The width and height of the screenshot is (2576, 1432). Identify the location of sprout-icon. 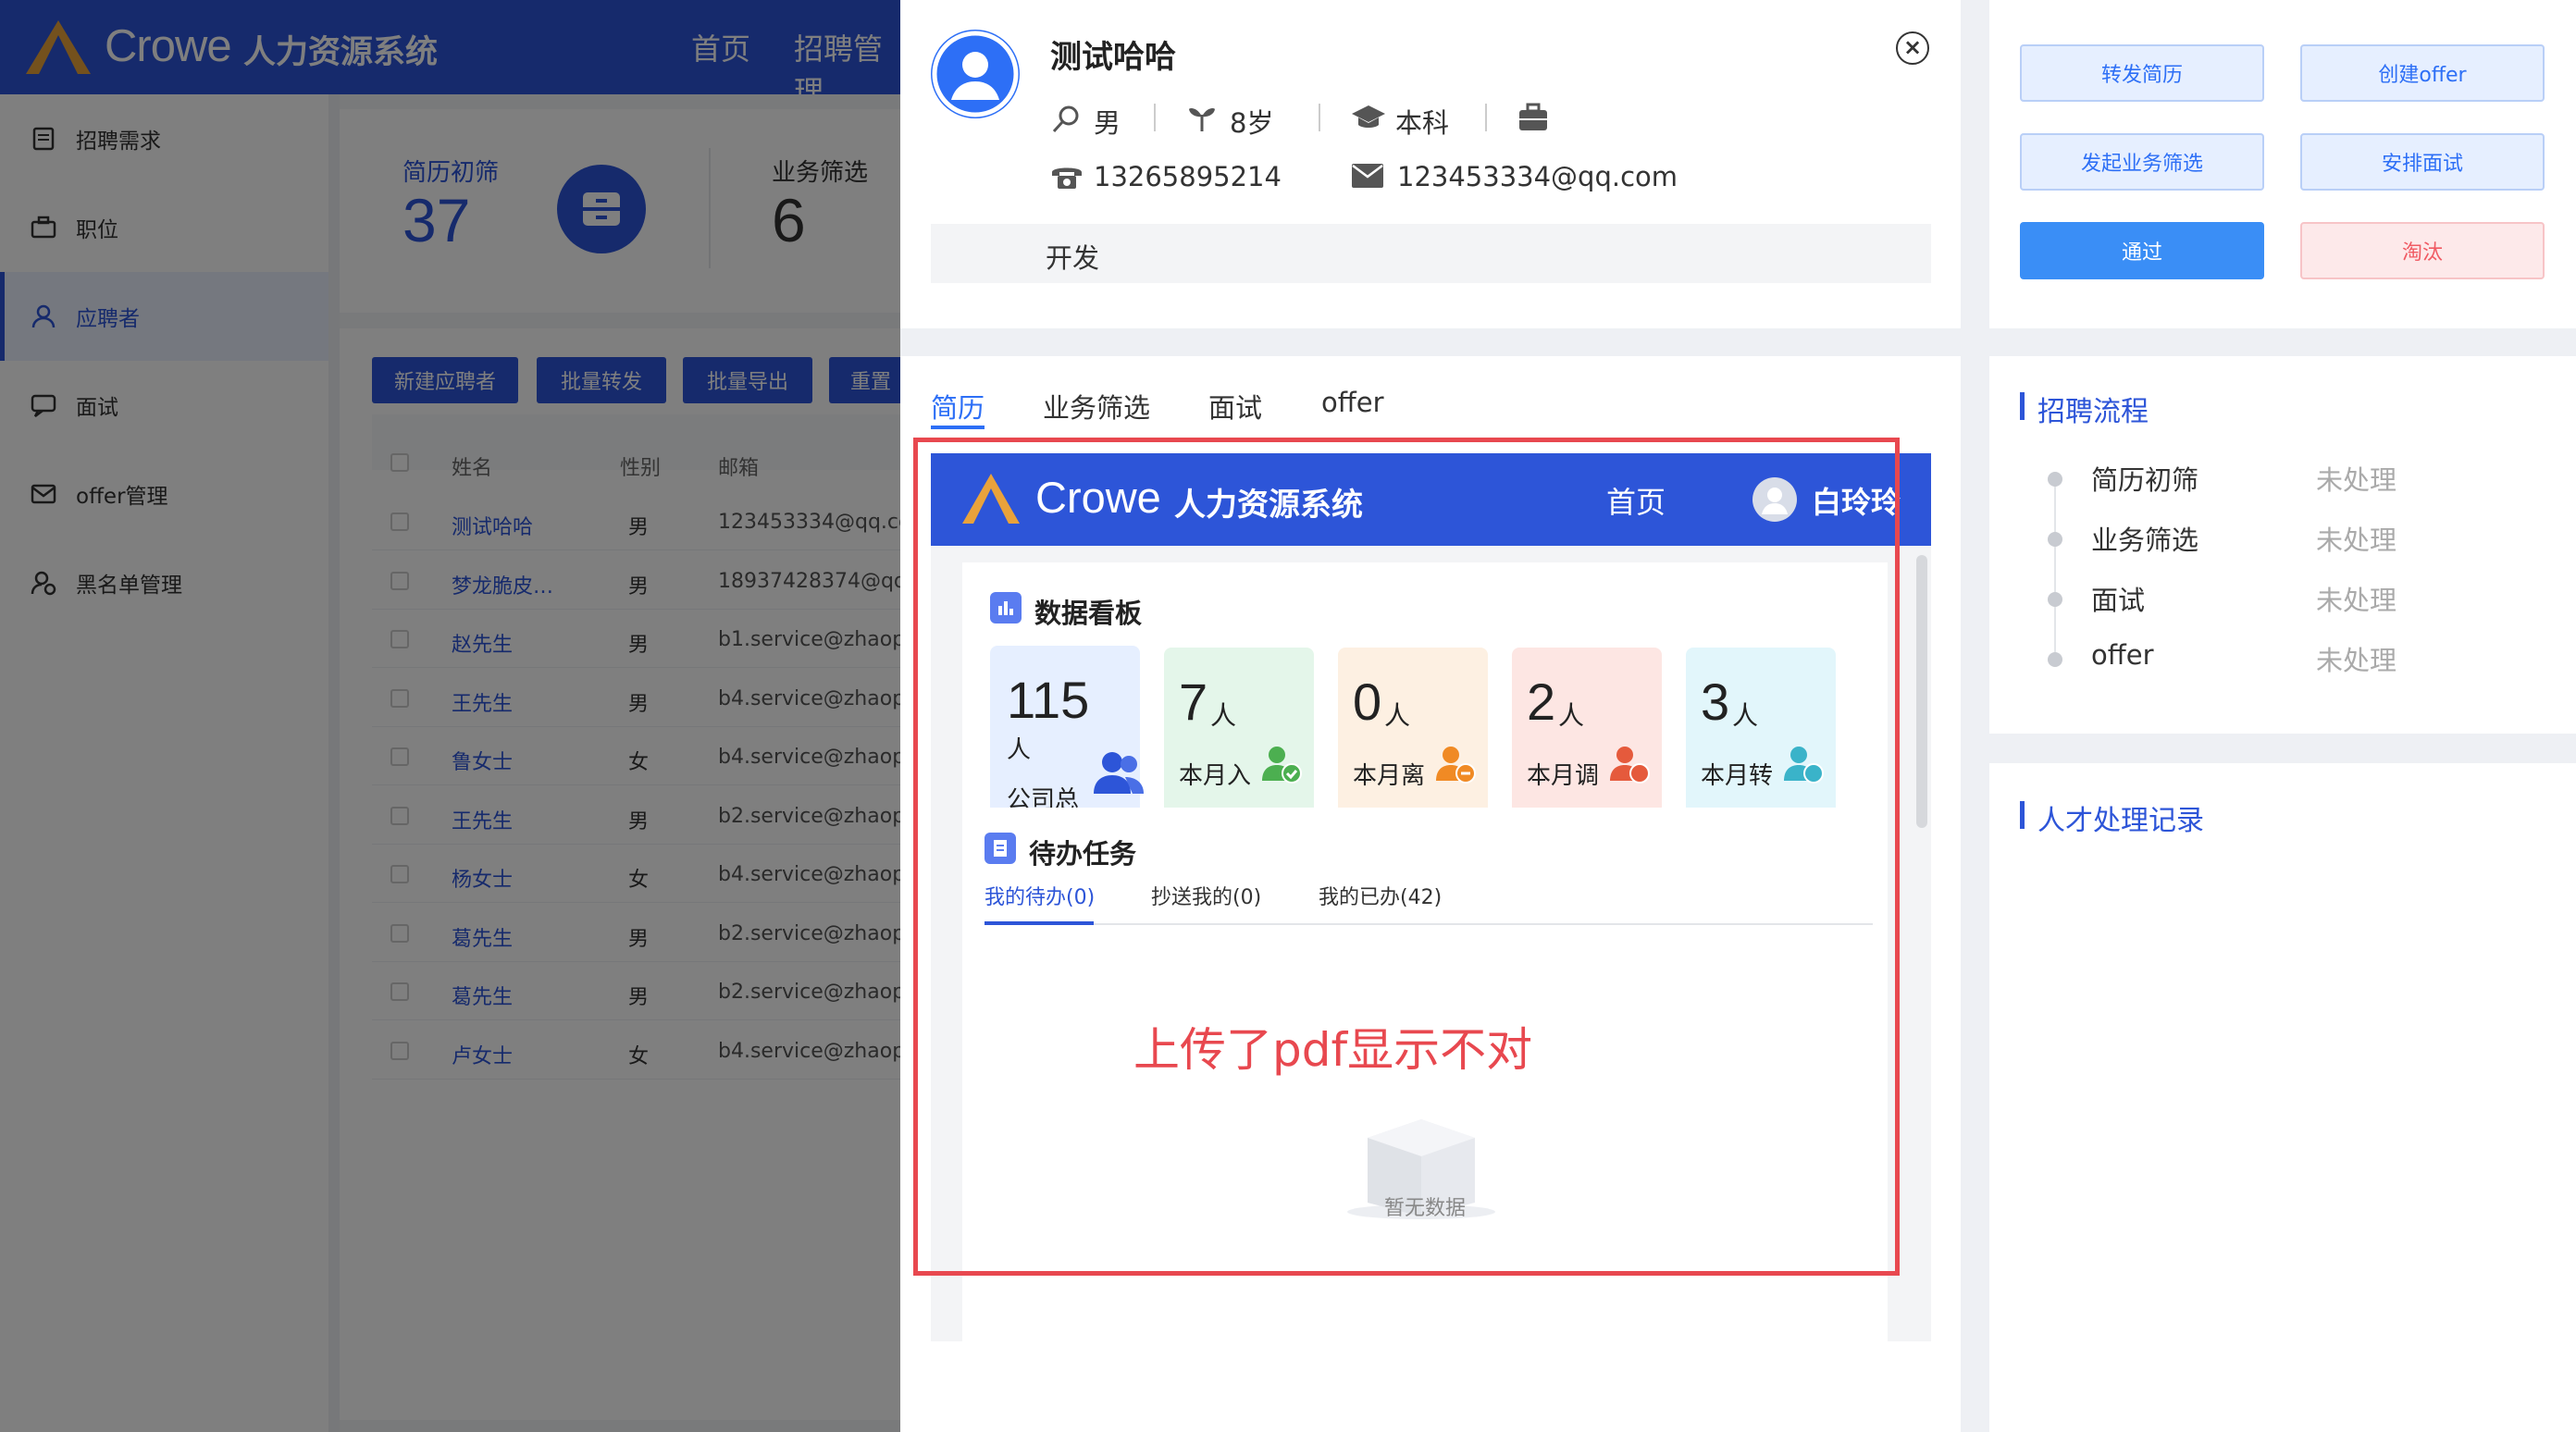
(1202, 119).